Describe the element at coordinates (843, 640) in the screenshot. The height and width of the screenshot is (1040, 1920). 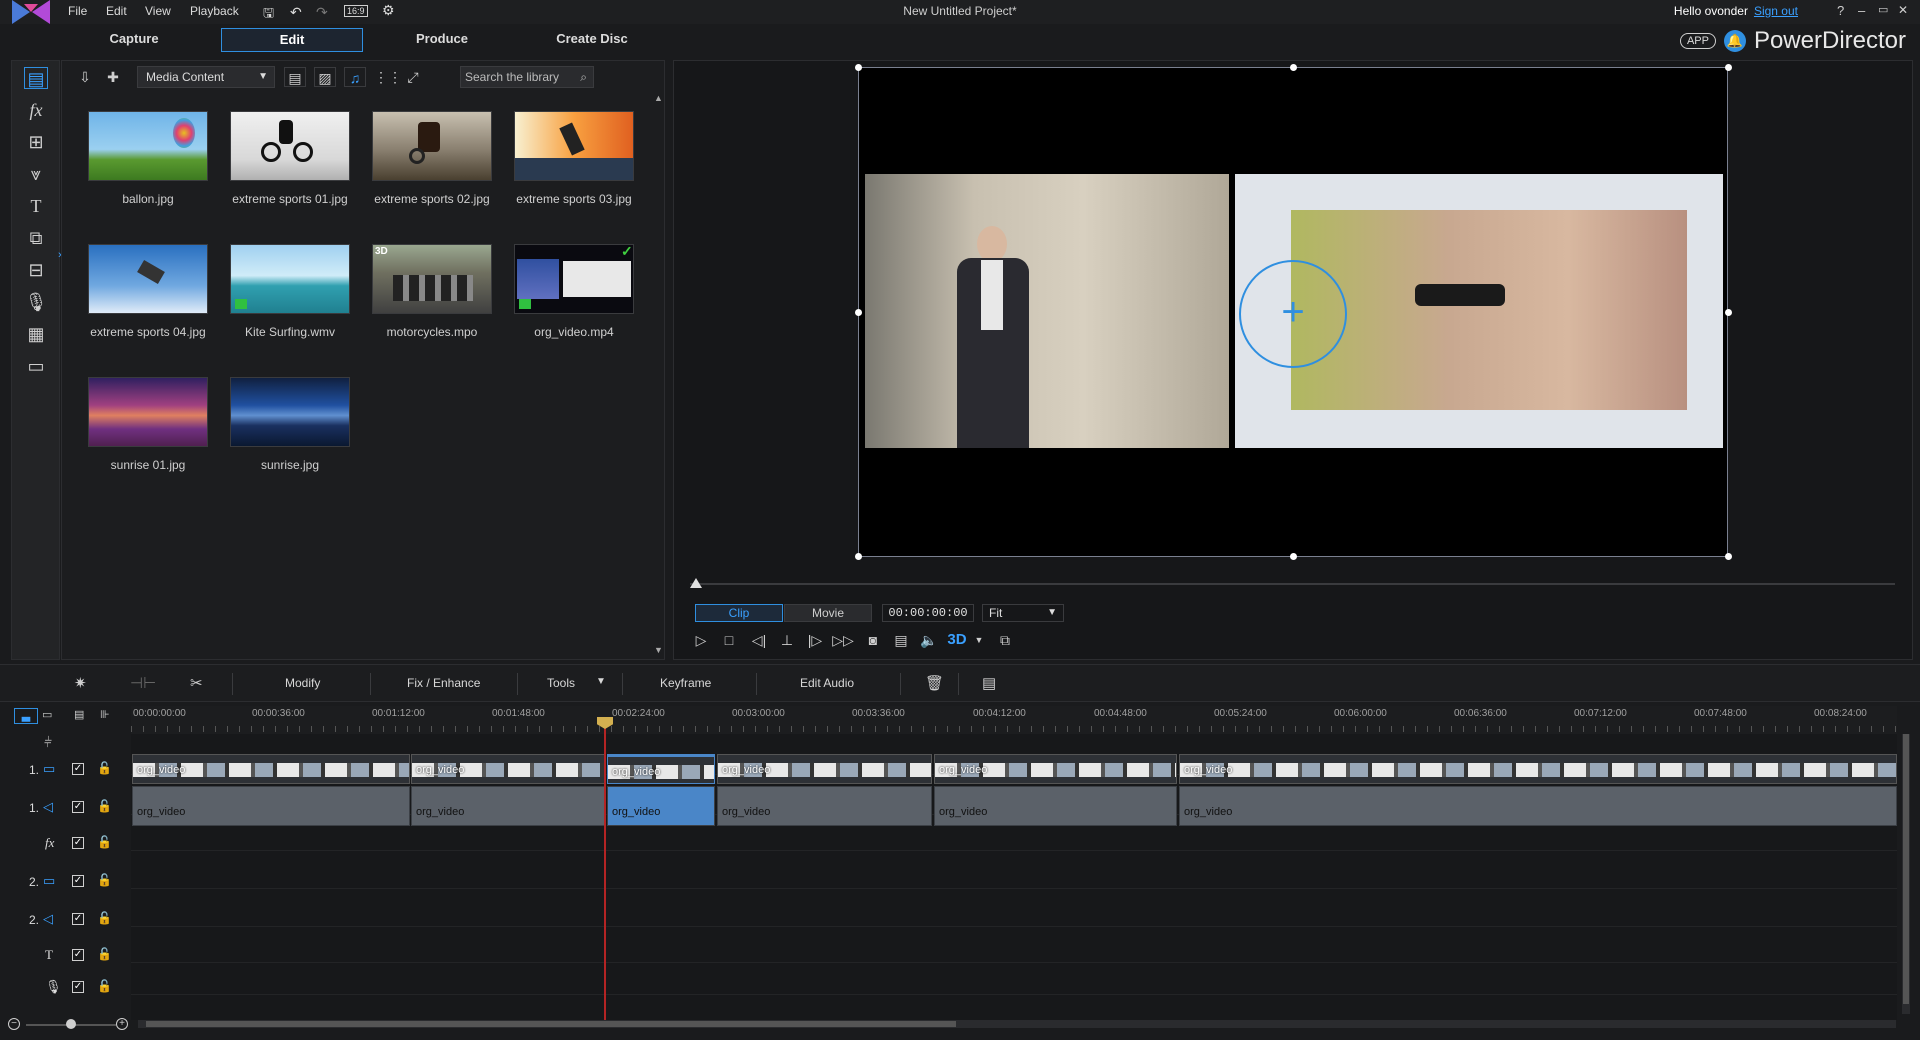
I see `fast-forward-icon: ▷▷` at that location.